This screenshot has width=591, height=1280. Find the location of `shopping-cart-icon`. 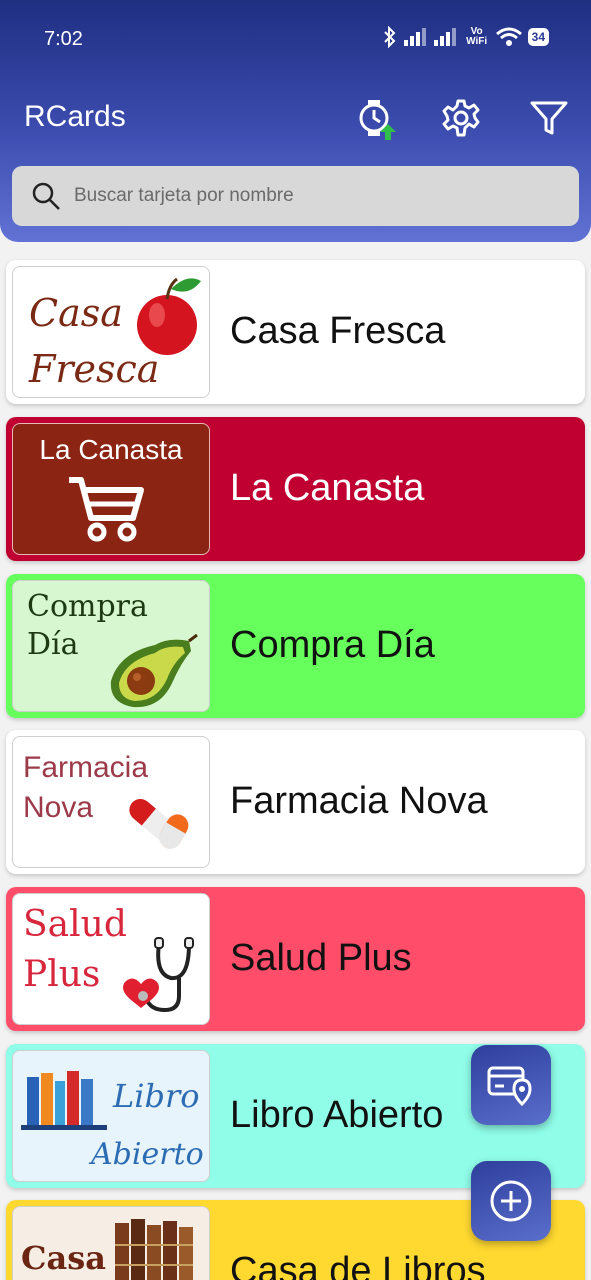

shopping-cart-icon is located at coordinates (106, 509).